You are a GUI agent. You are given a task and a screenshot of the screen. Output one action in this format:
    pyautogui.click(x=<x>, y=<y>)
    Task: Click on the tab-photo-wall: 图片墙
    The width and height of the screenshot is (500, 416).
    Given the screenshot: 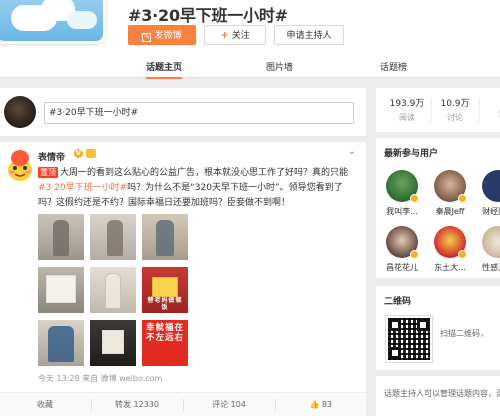 What is the action you would take?
    pyautogui.click(x=279, y=68)
    